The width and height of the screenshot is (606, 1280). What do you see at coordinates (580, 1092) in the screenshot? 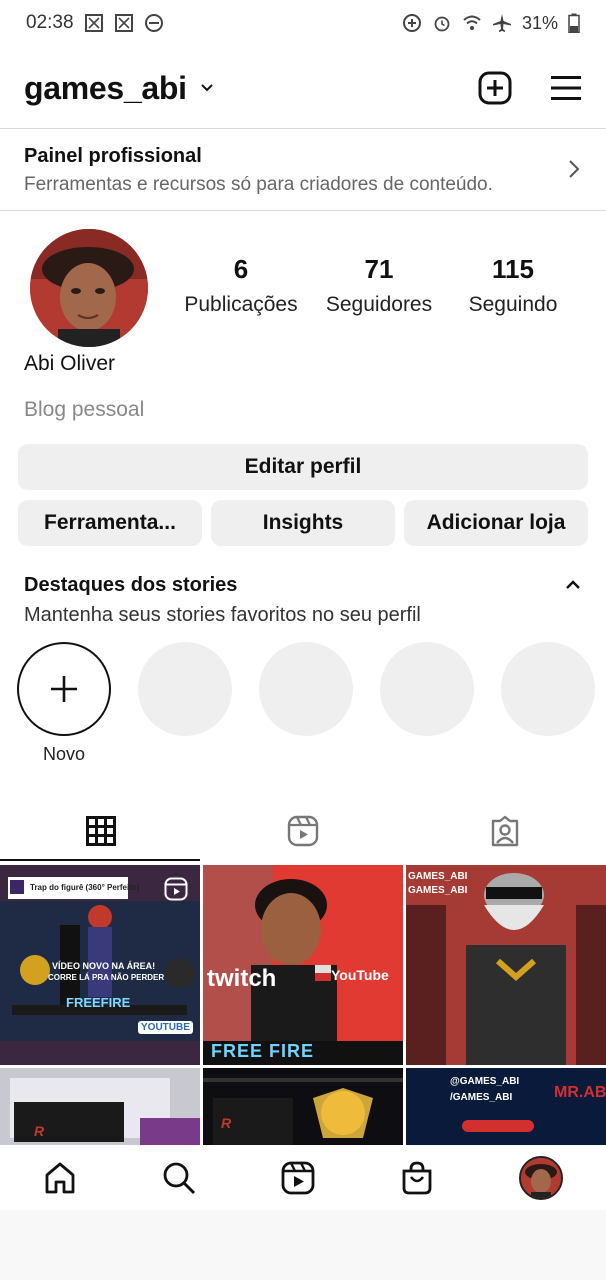
I see `post-text: MR.AB` at bounding box center [580, 1092].